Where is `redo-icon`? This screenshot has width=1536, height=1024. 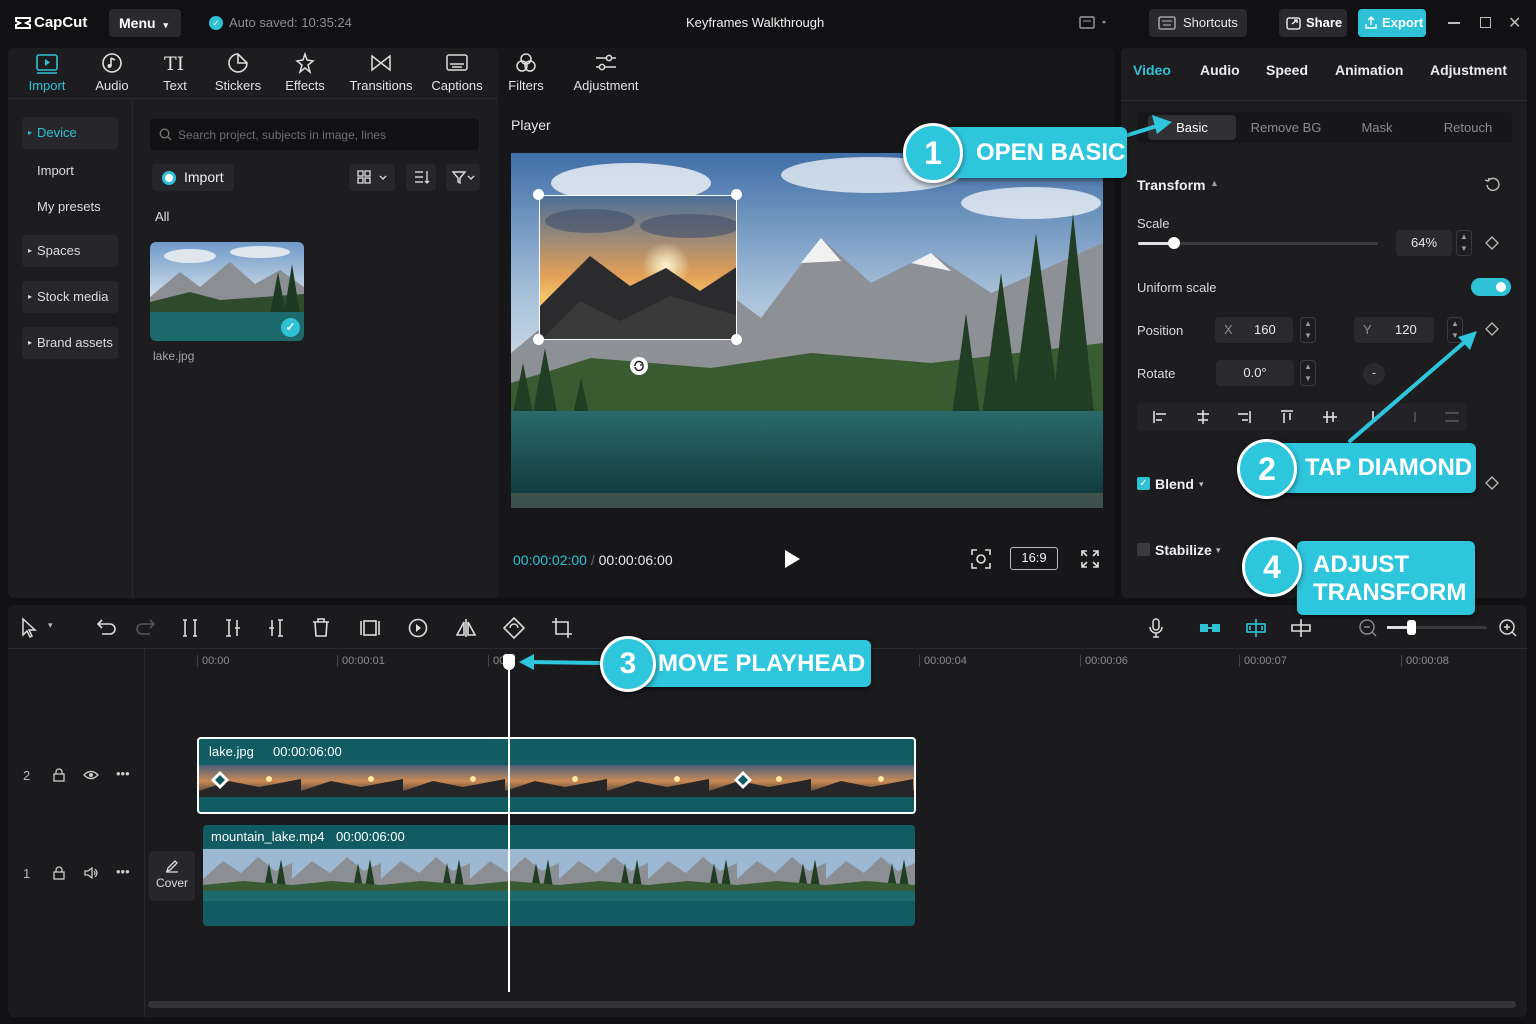 redo-icon is located at coordinates (147, 628).